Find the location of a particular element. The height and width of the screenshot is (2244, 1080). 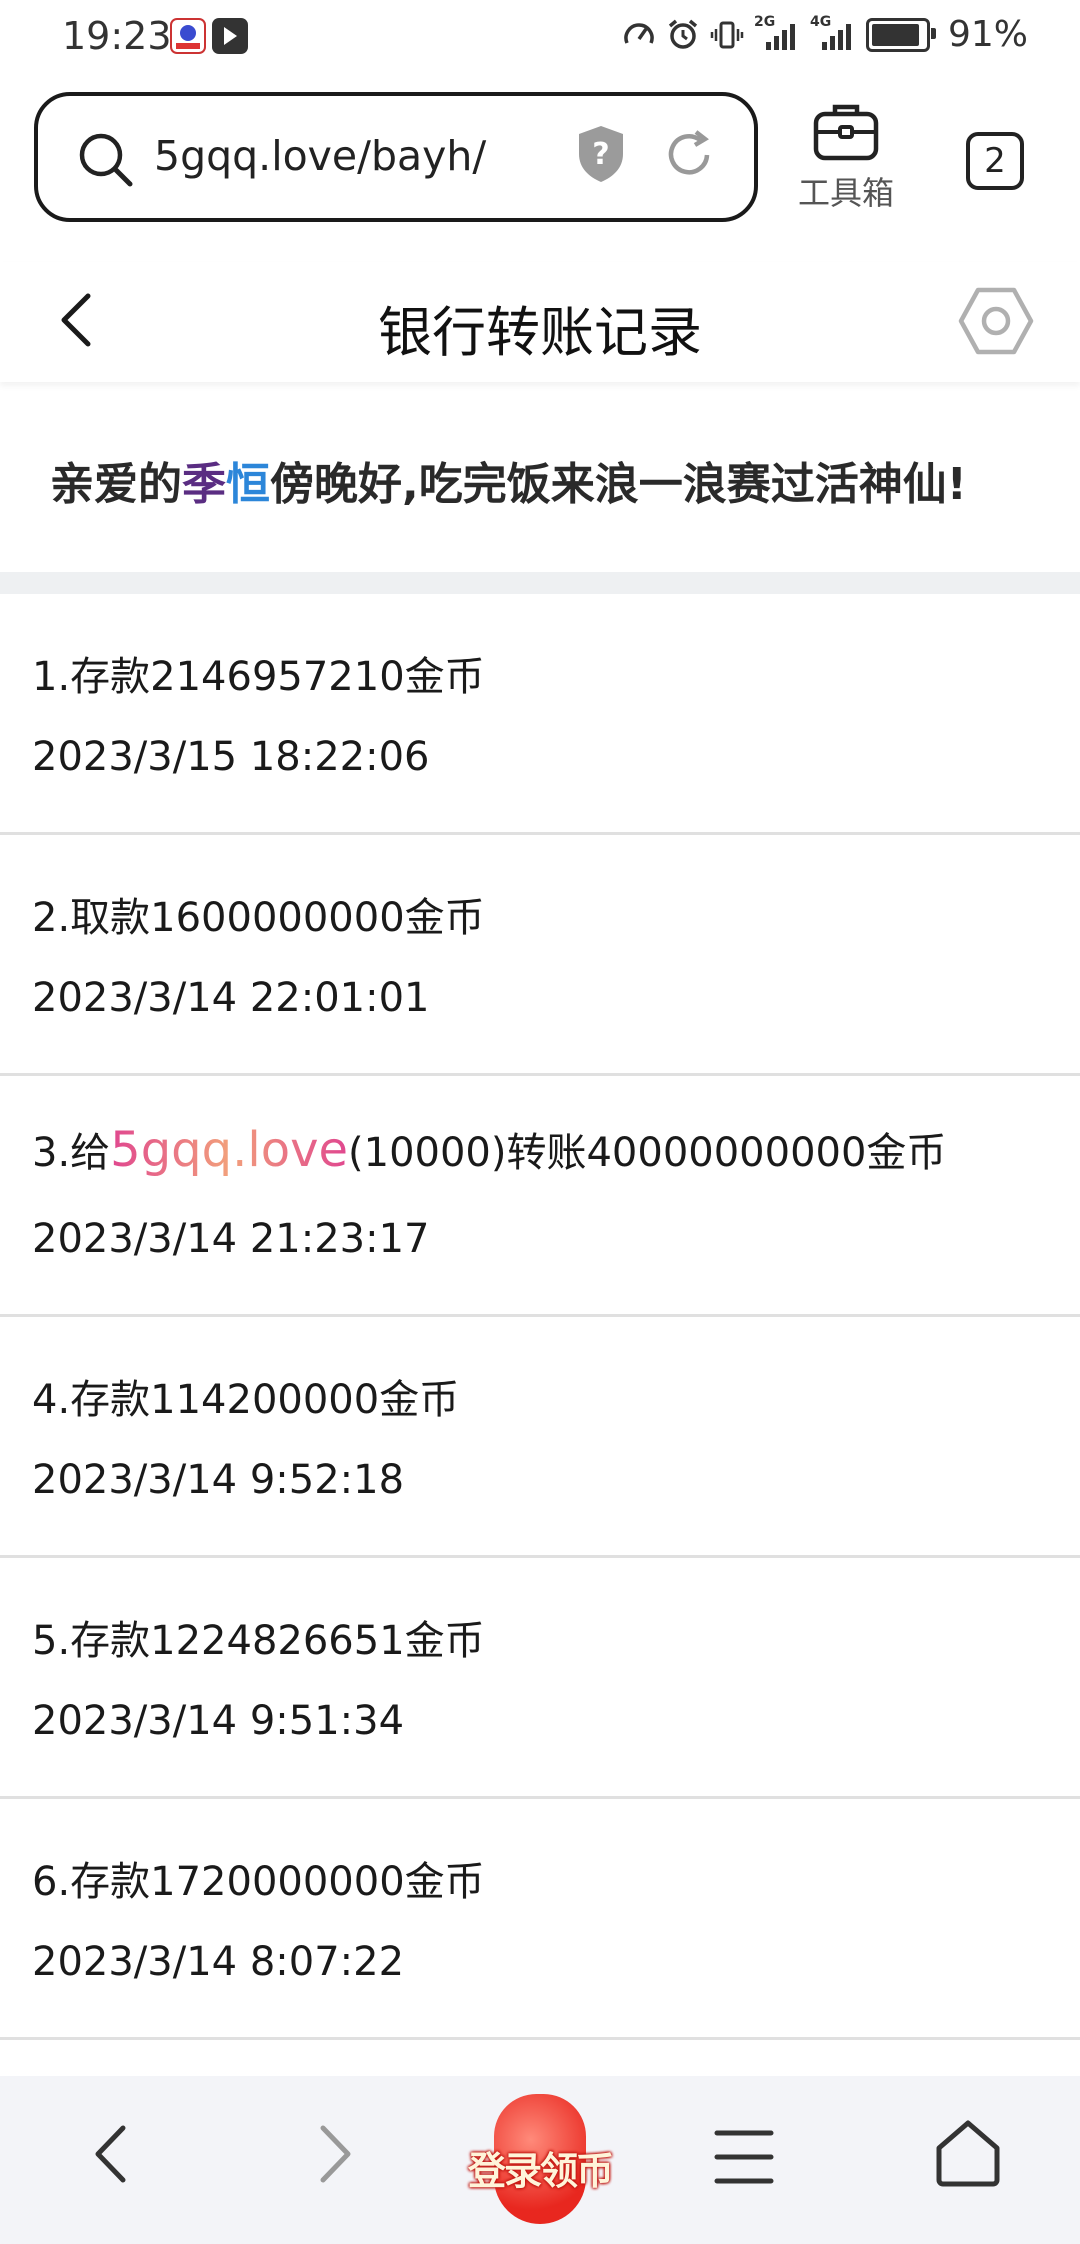

bottom-navigation: 登录领币 is located at coordinates (540, 2160).